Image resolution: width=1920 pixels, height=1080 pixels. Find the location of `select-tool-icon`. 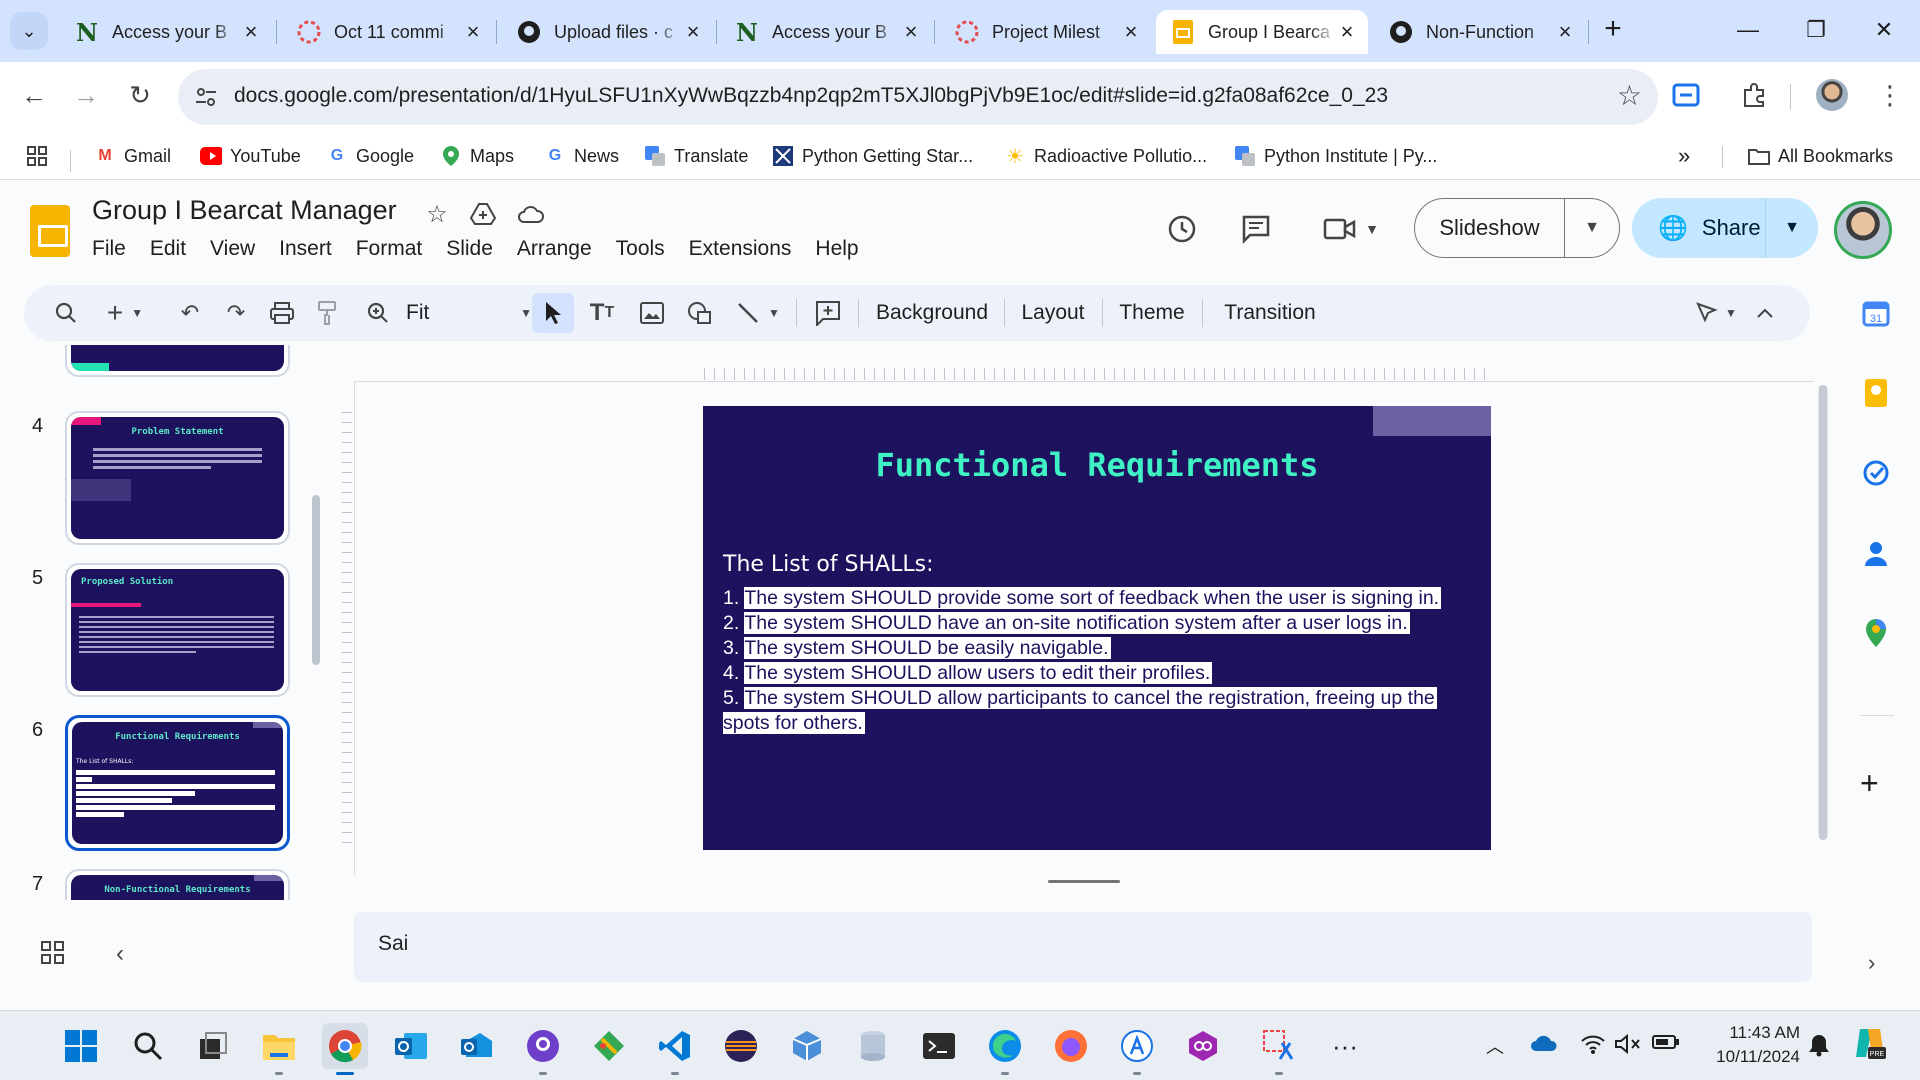

select-tool-icon is located at coordinates (553, 313).